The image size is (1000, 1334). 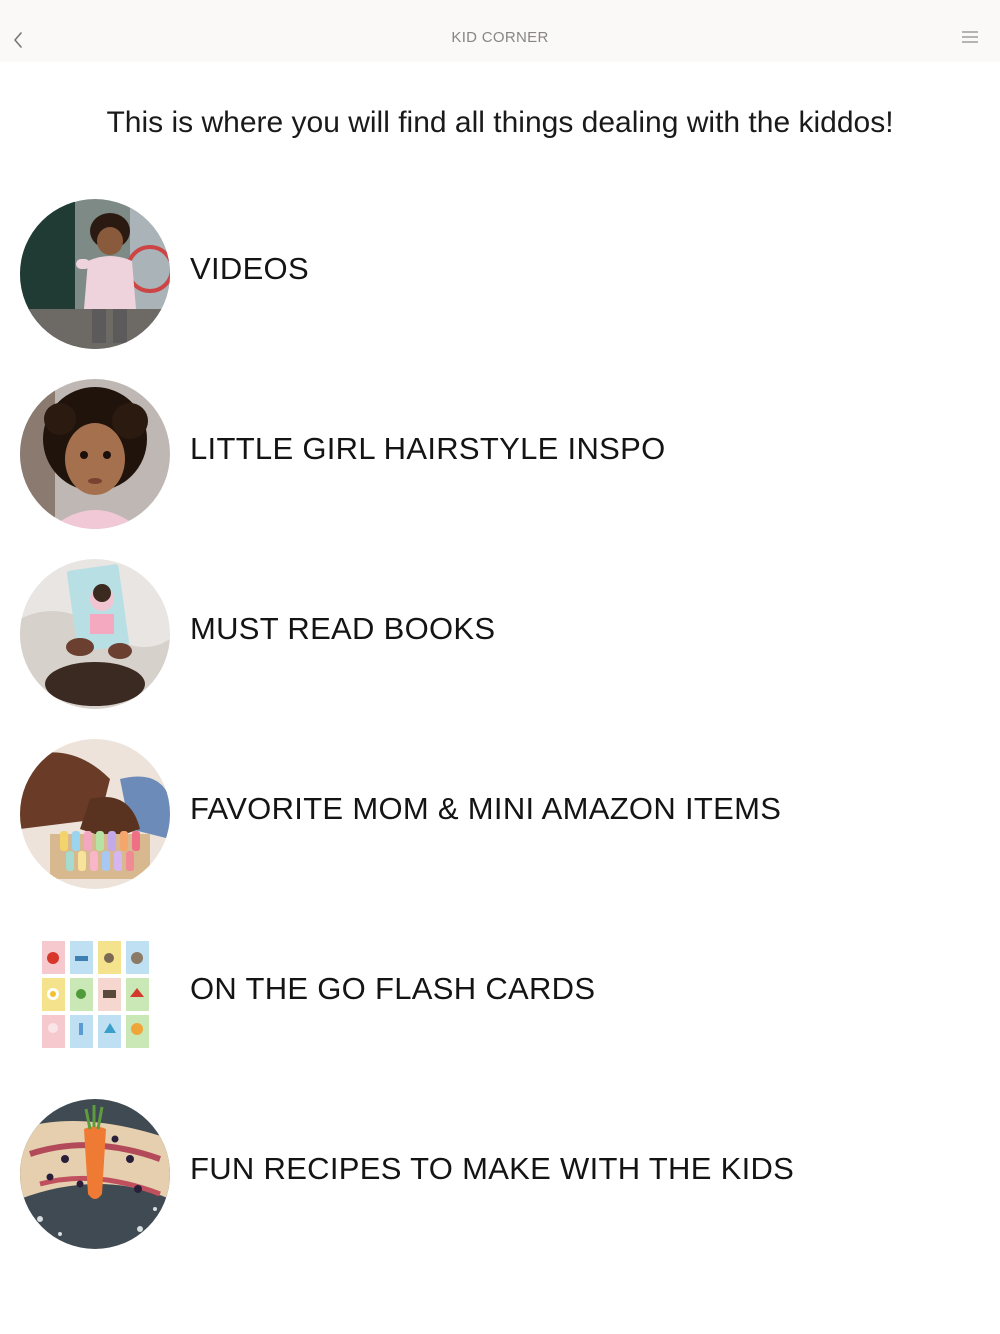 What do you see at coordinates (95, 274) in the screenshot?
I see `toddler-in-pink-coat-photo` at bounding box center [95, 274].